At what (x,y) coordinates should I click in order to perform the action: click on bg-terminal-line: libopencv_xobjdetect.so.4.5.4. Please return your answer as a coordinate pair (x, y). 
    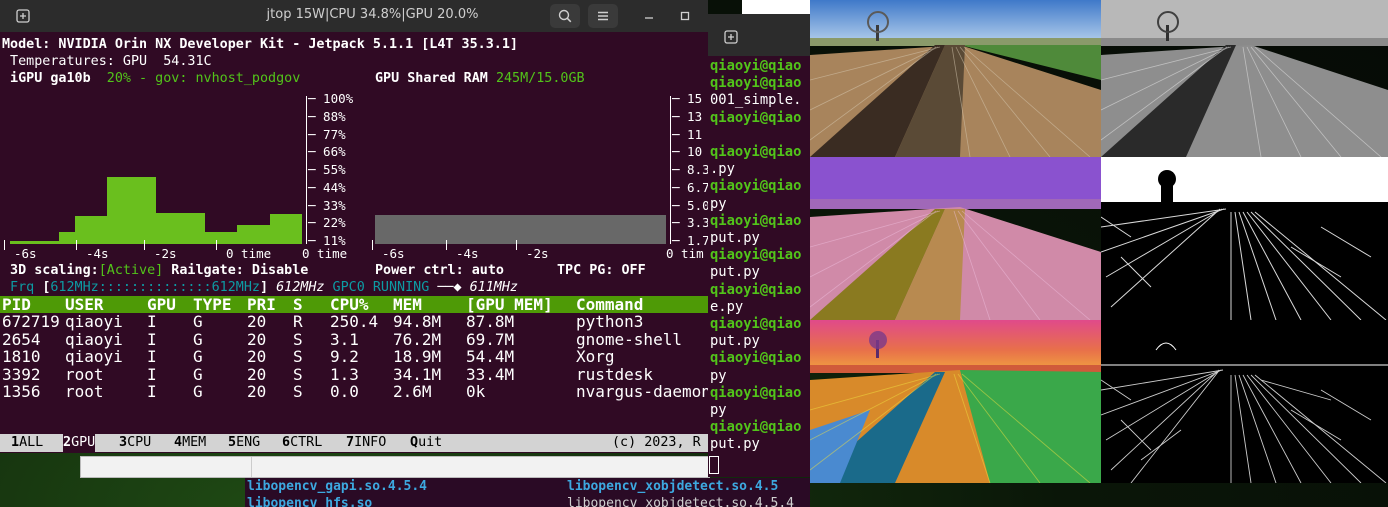
    Looking at the image, I should click on (680, 501).